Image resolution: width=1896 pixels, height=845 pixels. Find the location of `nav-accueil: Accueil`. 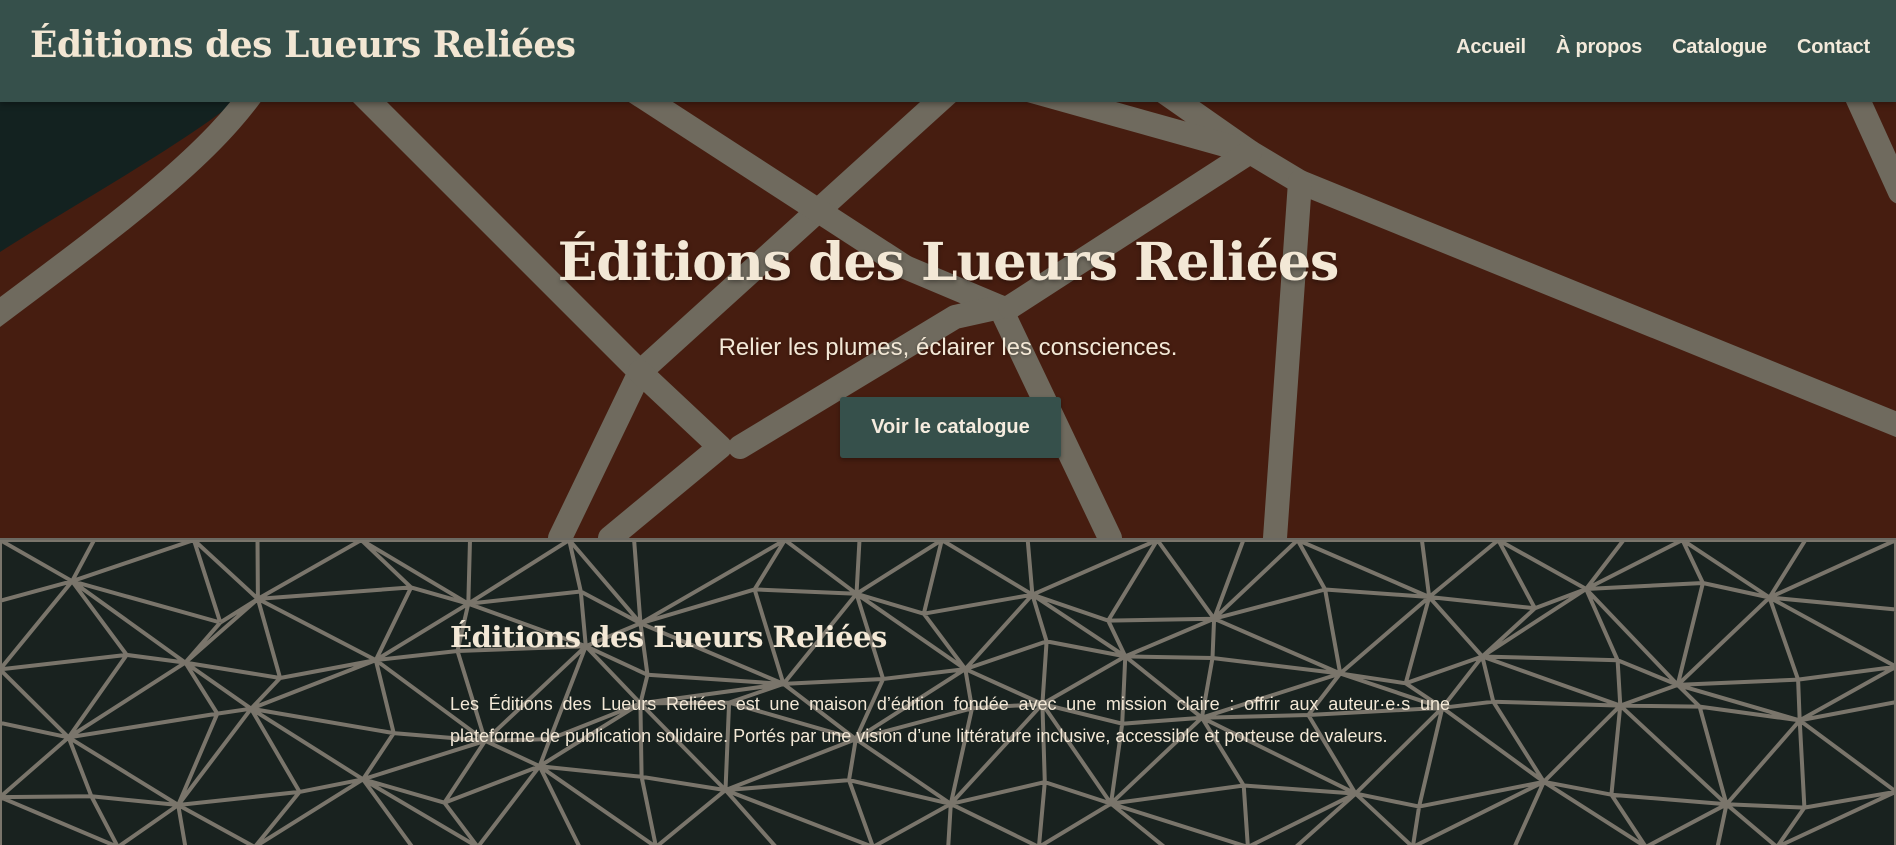

nav-accueil: Accueil is located at coordinates (1491, 47).